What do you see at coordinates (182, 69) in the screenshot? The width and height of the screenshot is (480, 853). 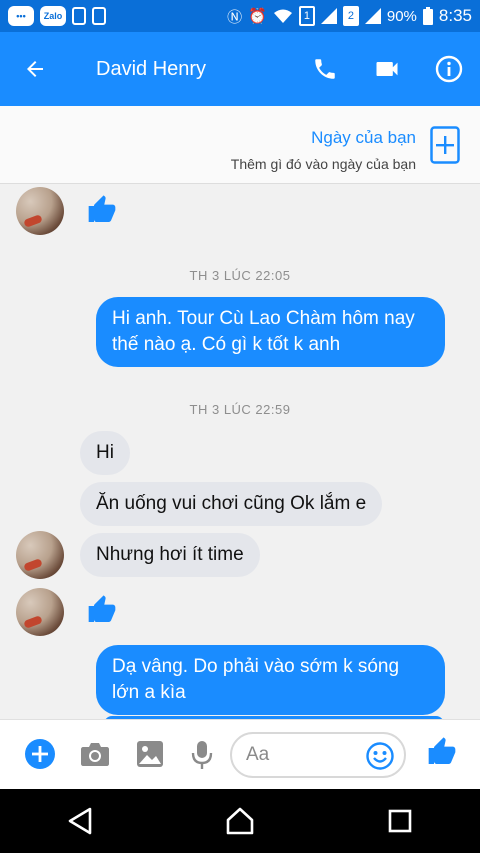 I see `contact-name: David Henry` at bounding box center [182, 69].